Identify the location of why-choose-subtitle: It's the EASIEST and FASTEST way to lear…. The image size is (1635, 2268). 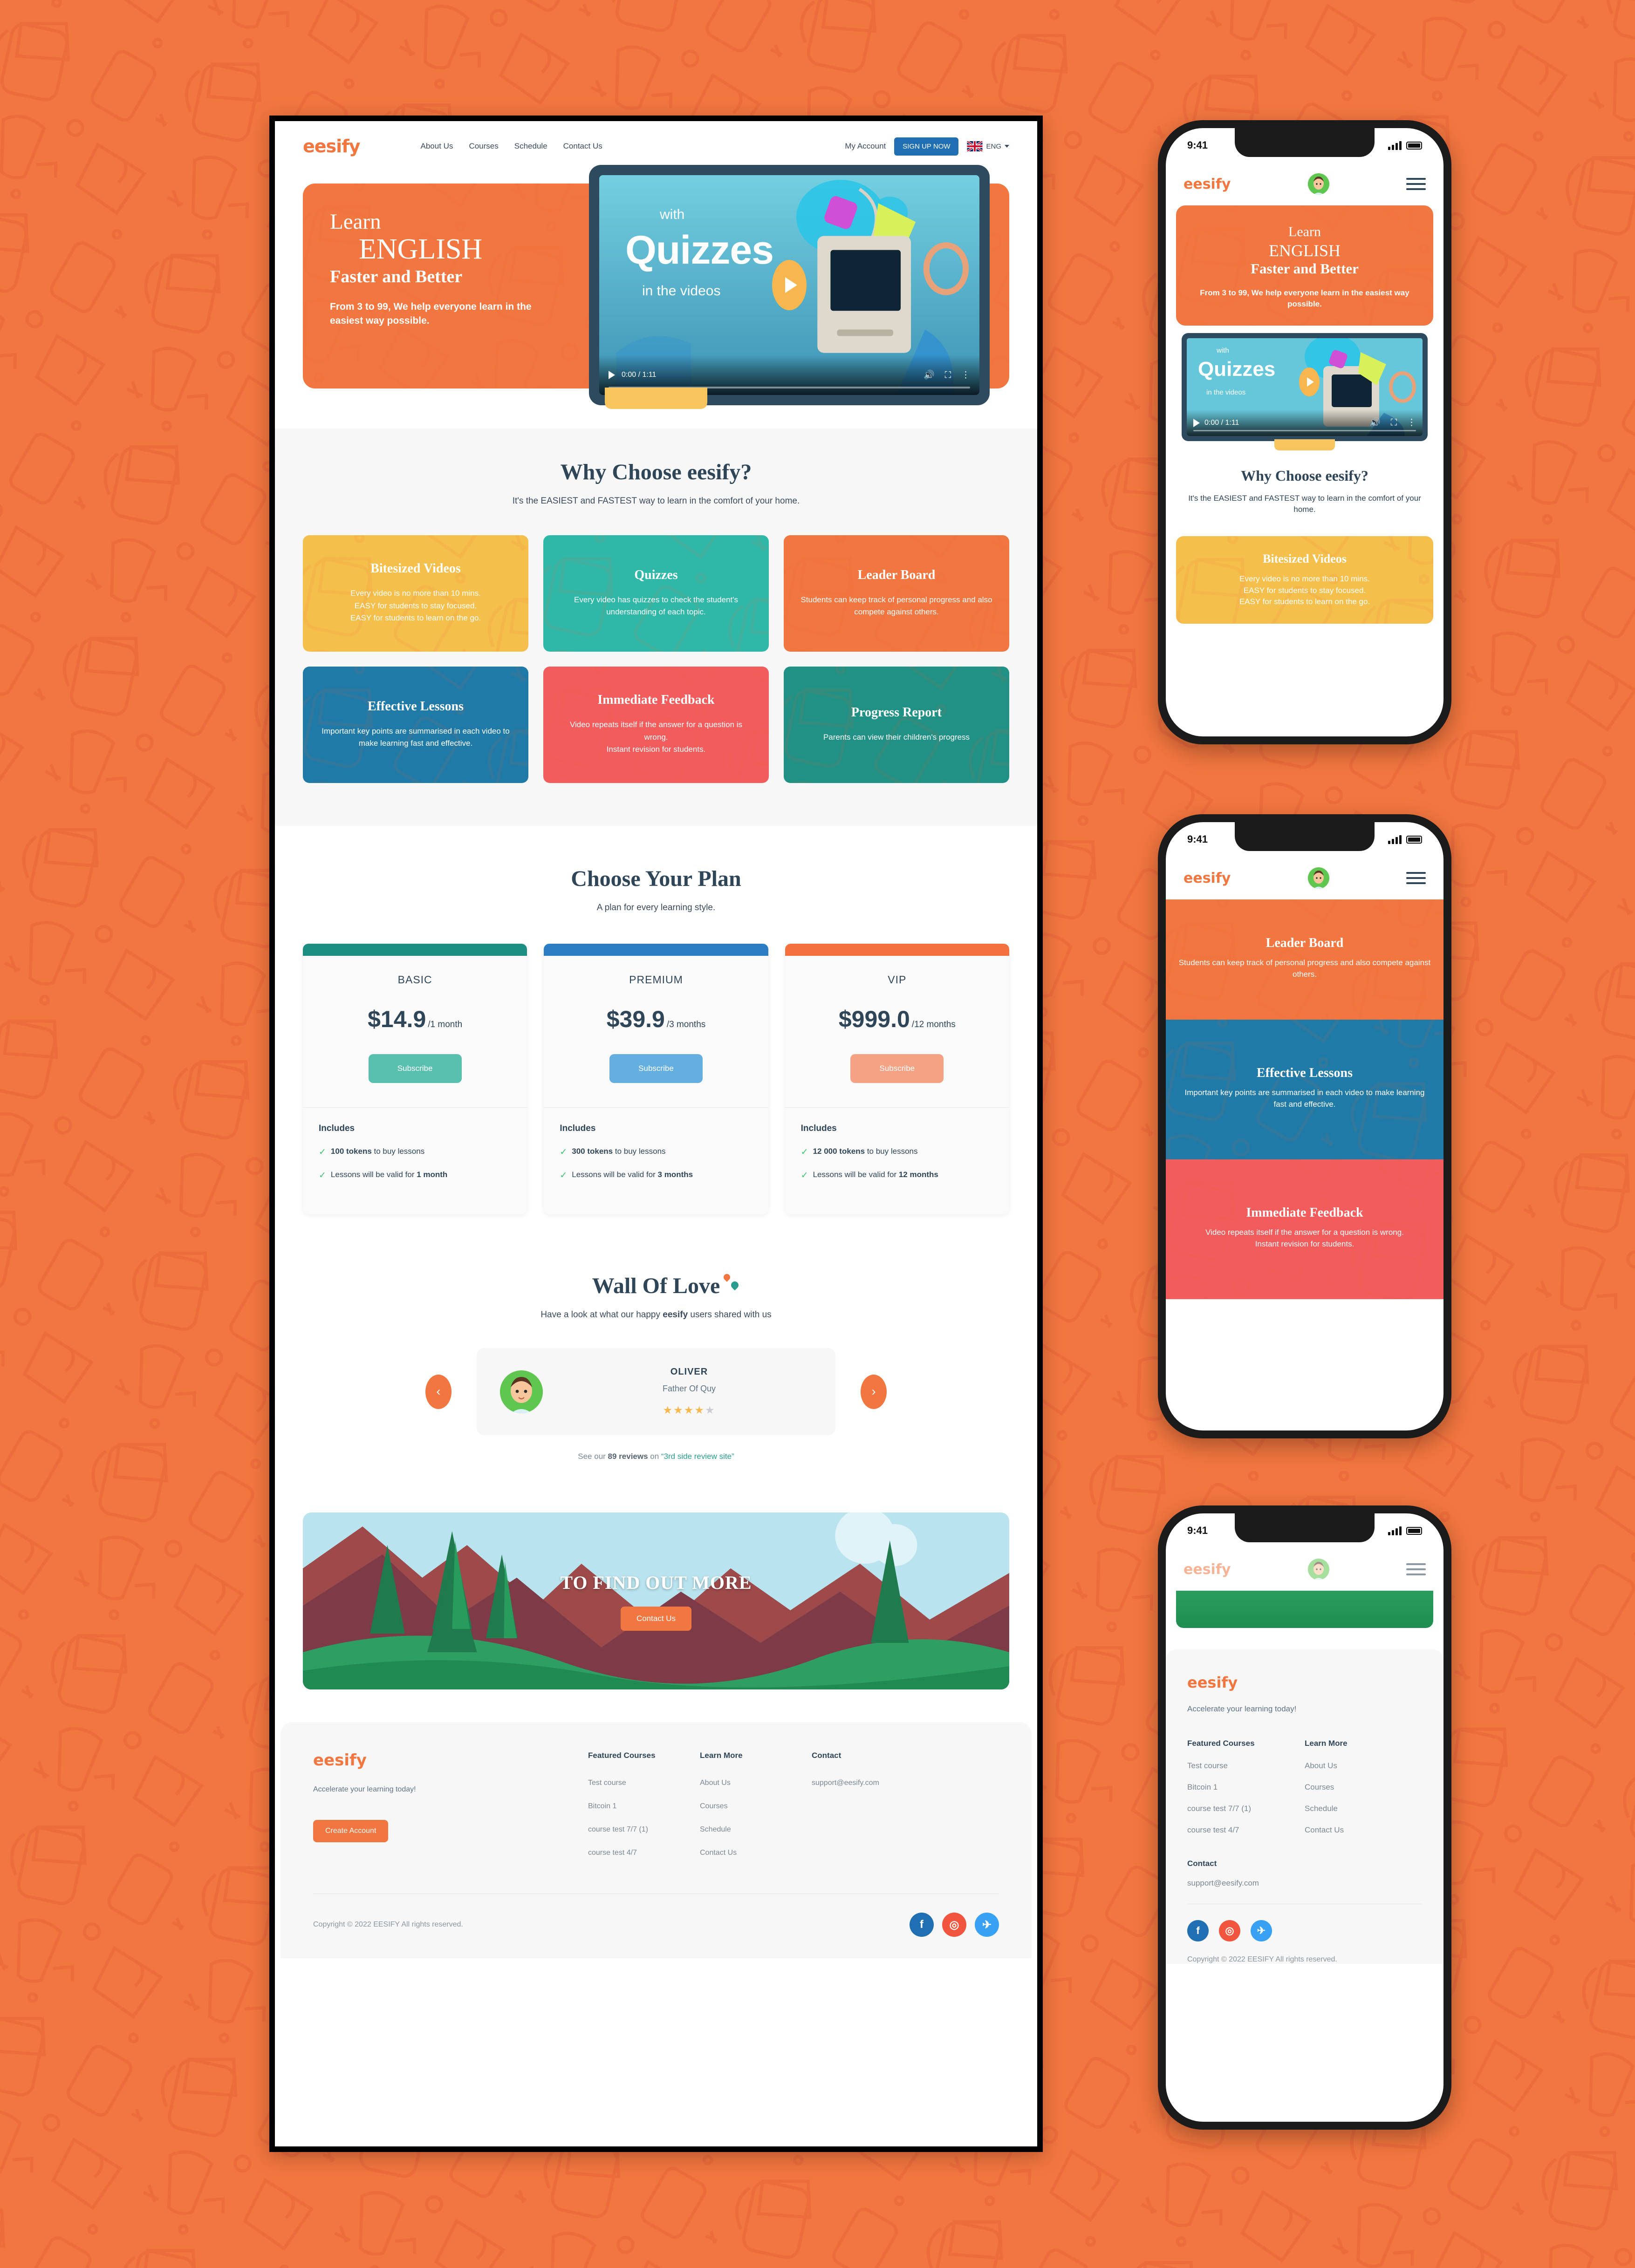
(656, 501).